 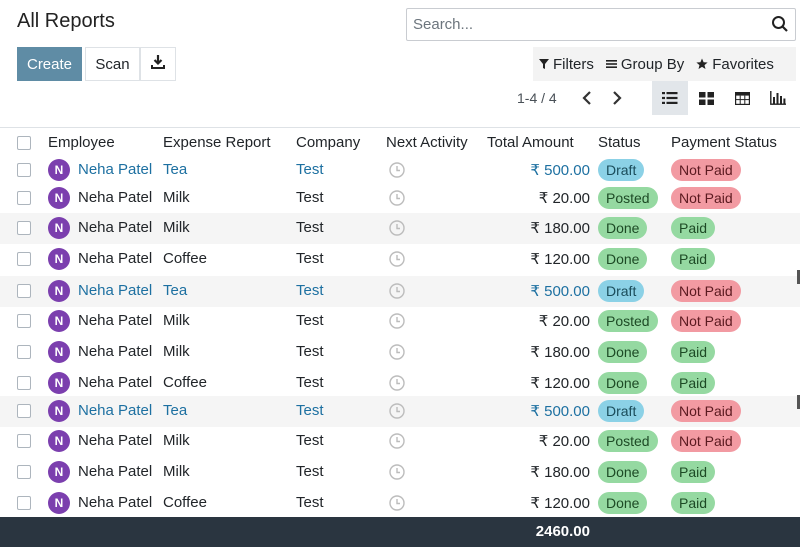 What do you see at coordinates (735, 64) in the screenshot?
I see `favorites-button: Favorites` at bounding box center [735, 64].